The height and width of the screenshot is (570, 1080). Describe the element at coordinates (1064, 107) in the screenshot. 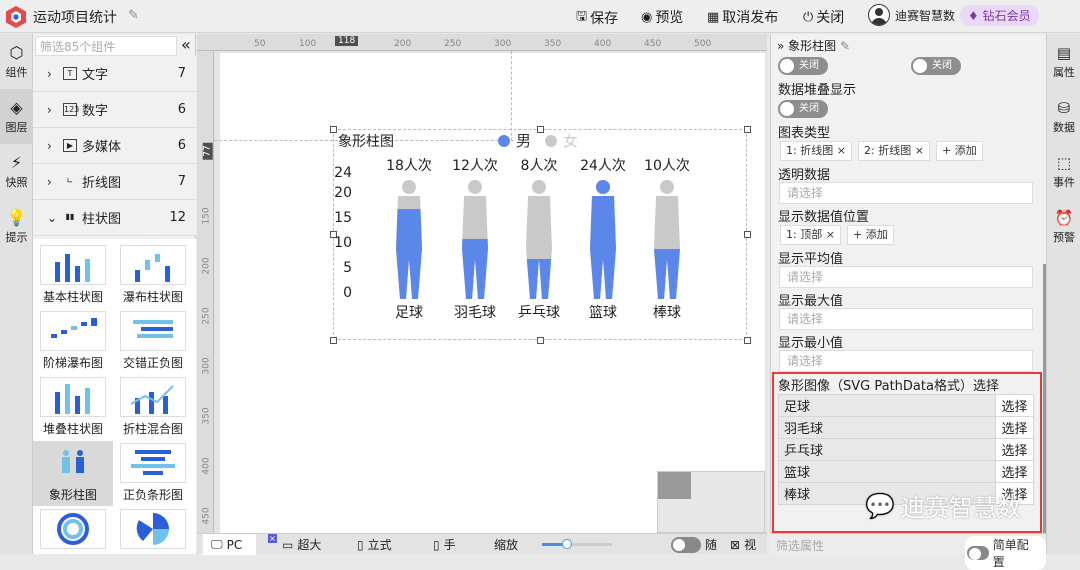

I see `database-icon: ⛁` at that location.